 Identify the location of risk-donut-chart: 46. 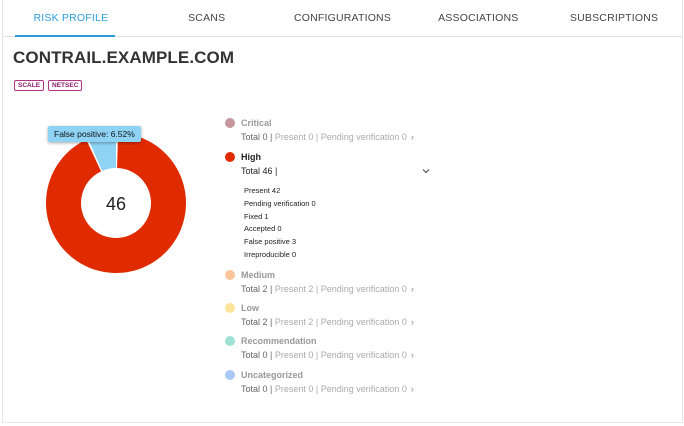
(115, 203).